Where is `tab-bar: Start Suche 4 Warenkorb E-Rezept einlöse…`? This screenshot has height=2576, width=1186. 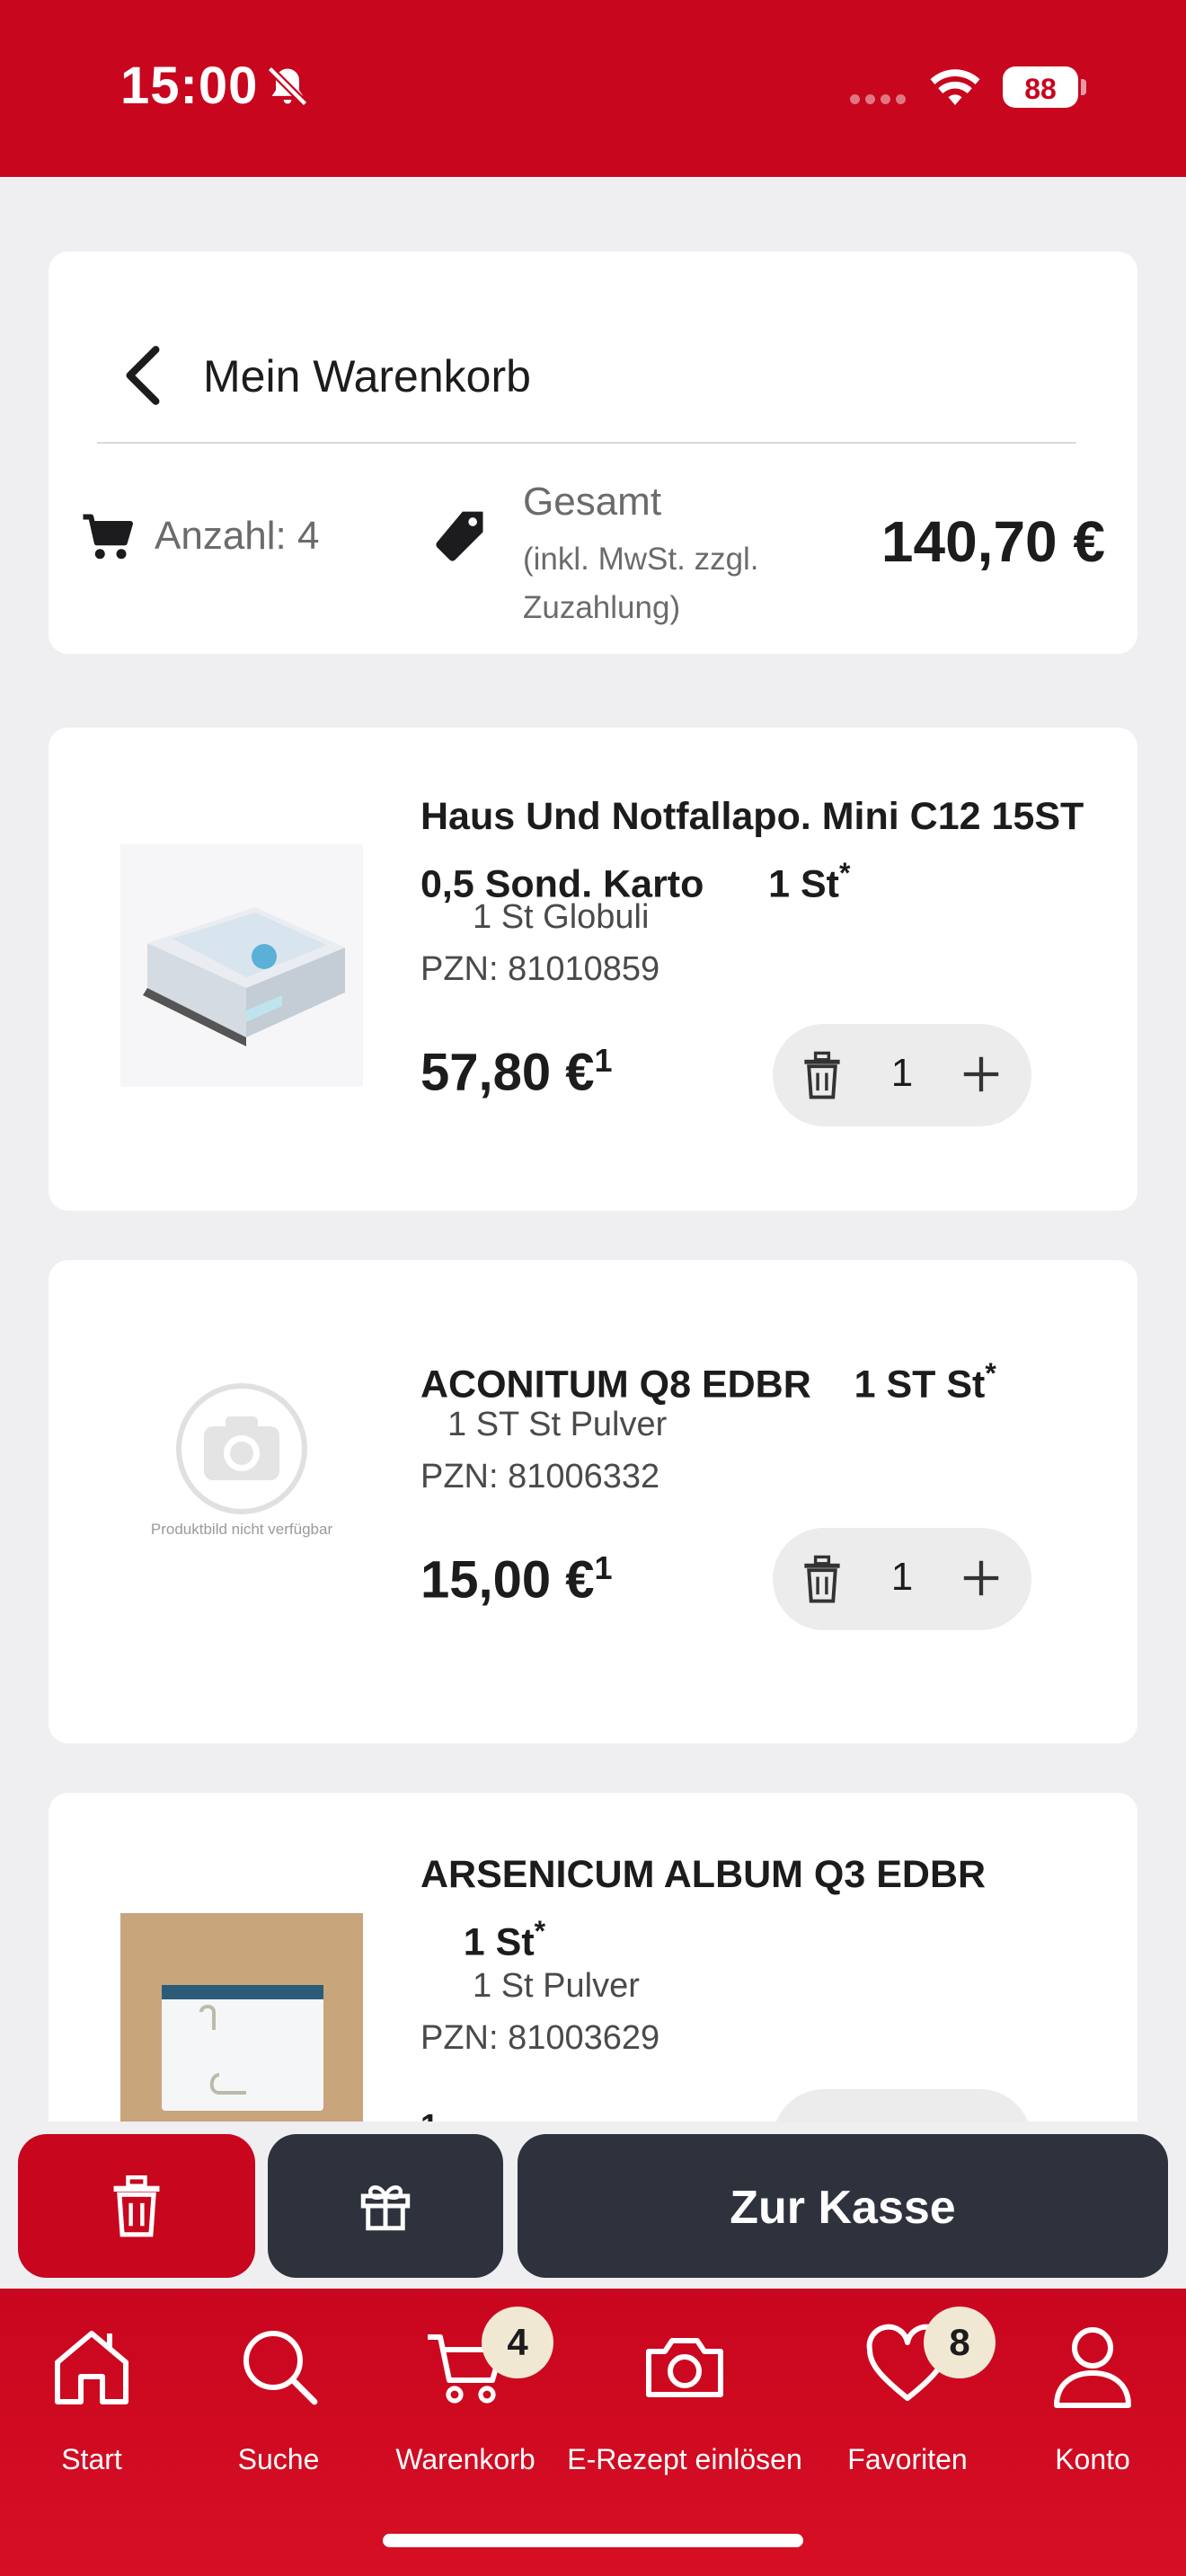
tab-bar: Start Suche 4 Warenkorb E-Rezept einlöse… is located at coordinates (593, 2432).